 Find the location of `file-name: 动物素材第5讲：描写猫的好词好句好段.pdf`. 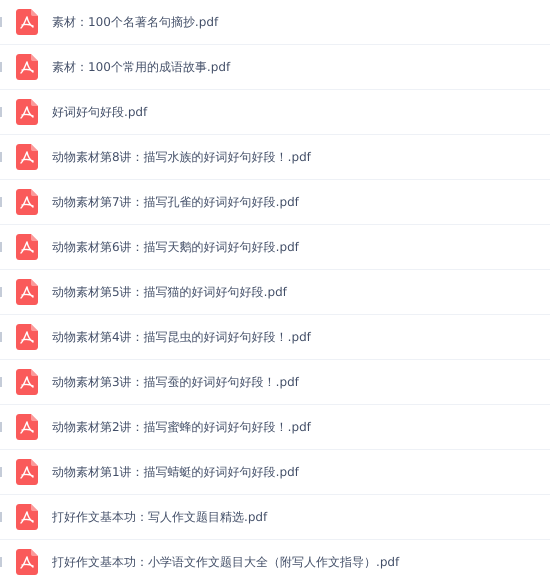

file-name: 动物素材第5讲：描写猫的好词好句好段.pdf is located at coordinates (169, 292).